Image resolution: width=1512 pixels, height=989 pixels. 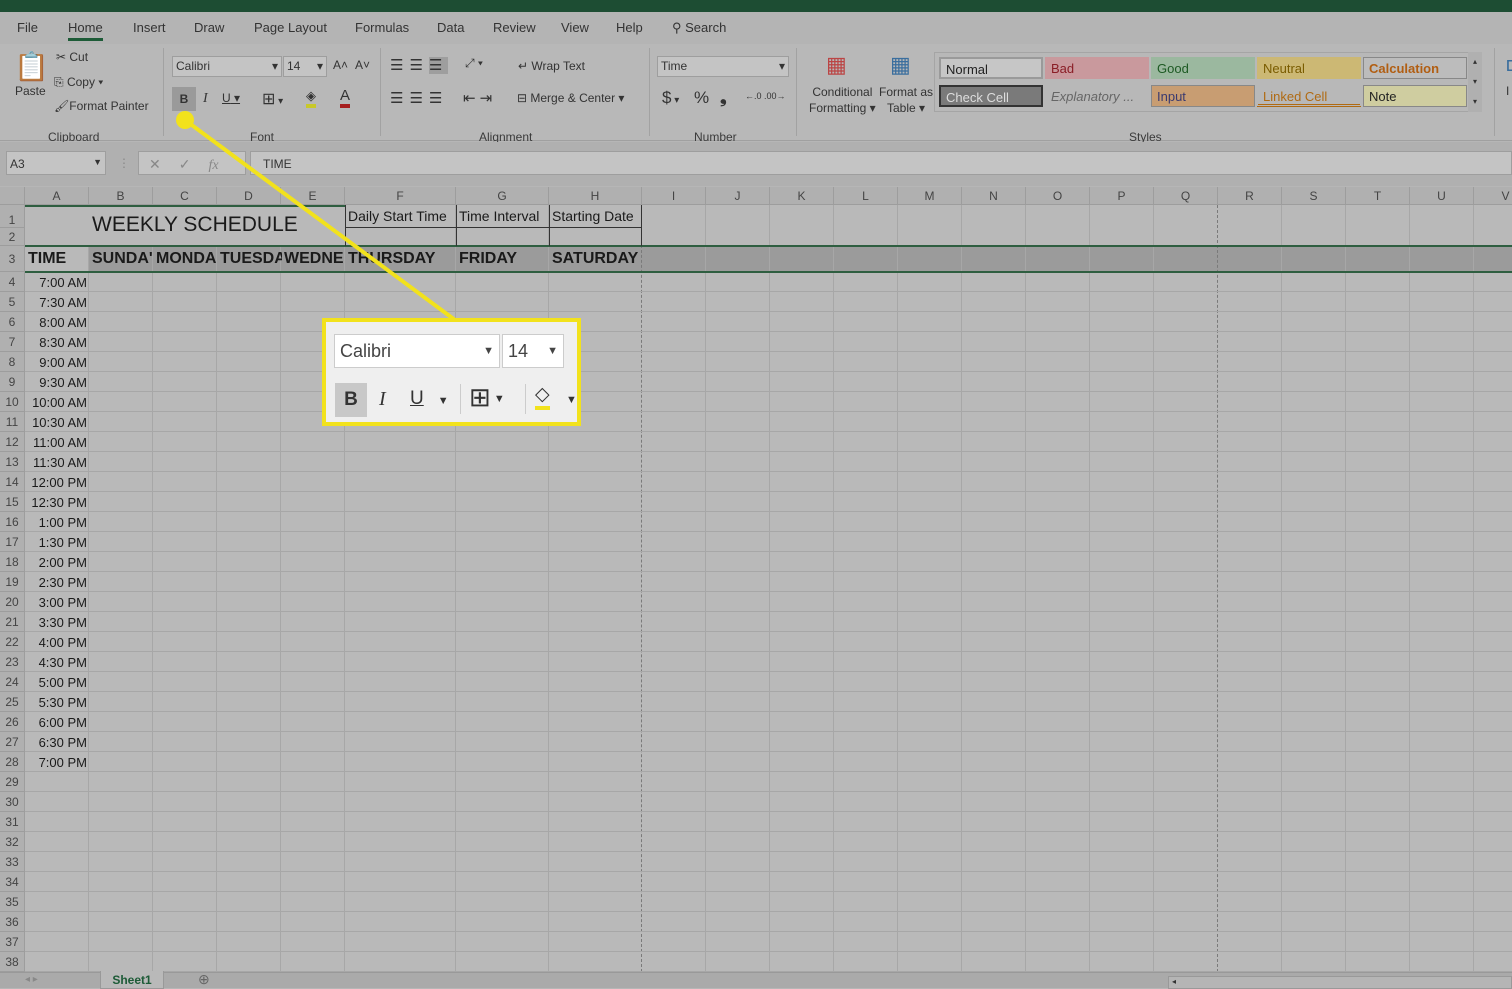 What do you see at coordinates (487, 397) in the screenshot?
I see `callout-borders-icon: ⊞ ▼` at bounding box center [487, 397].